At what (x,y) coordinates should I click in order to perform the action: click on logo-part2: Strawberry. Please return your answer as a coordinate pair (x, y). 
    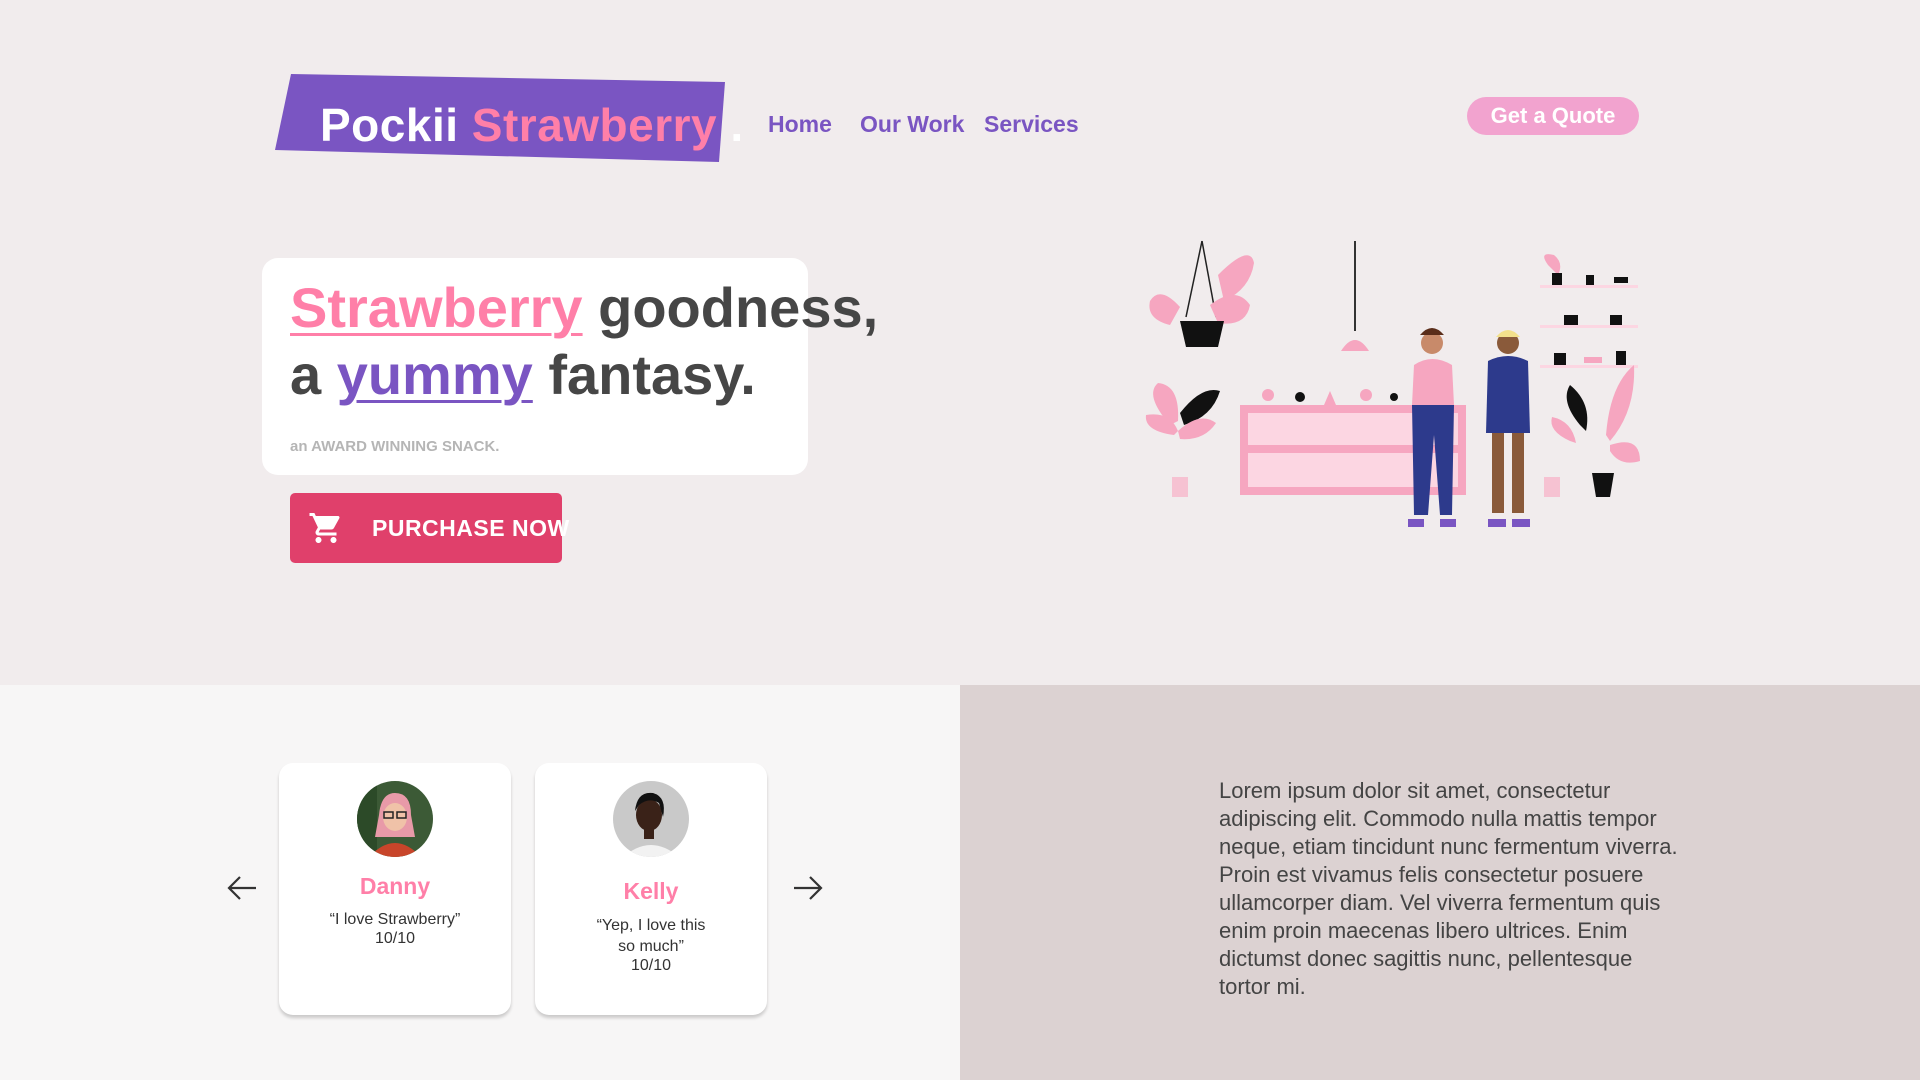
    Looking at the image, I should click on (594, 125).